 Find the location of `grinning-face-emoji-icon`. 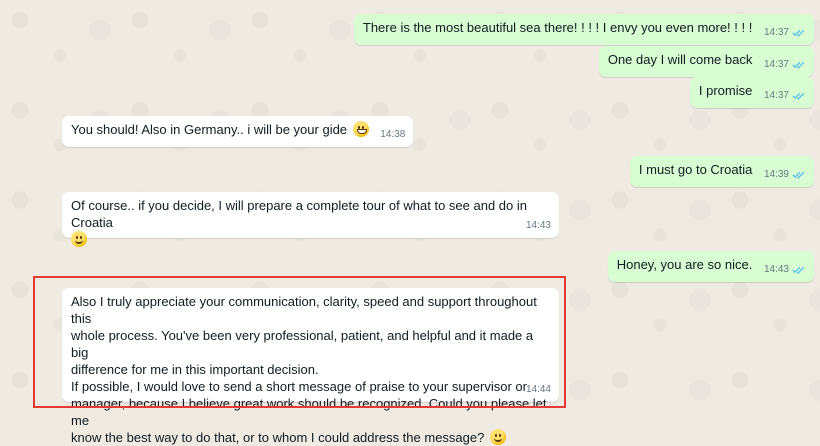

grinning-face-emoji-icon is located at coordinates (360, 129).